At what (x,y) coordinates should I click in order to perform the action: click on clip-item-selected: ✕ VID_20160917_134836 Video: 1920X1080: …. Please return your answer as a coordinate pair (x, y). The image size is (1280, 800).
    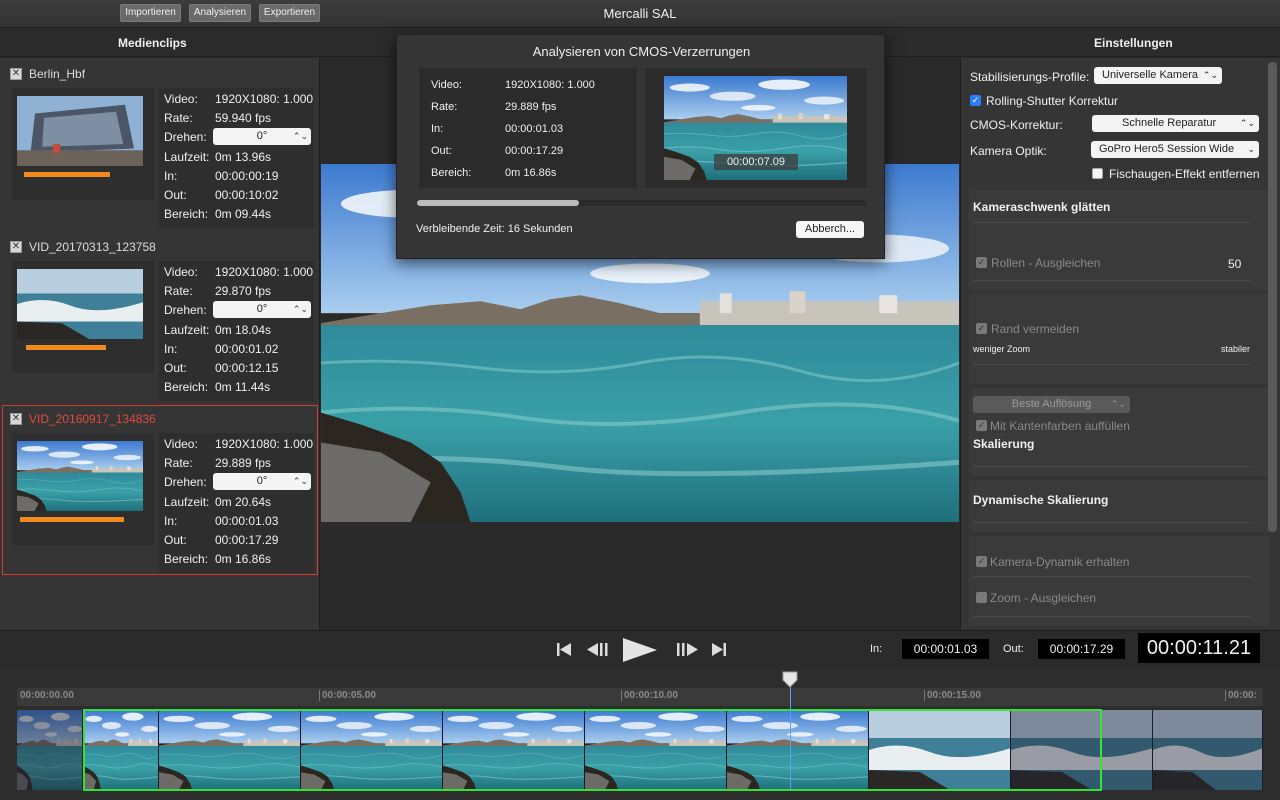
    Looking at the image, I should click on (160, 490).